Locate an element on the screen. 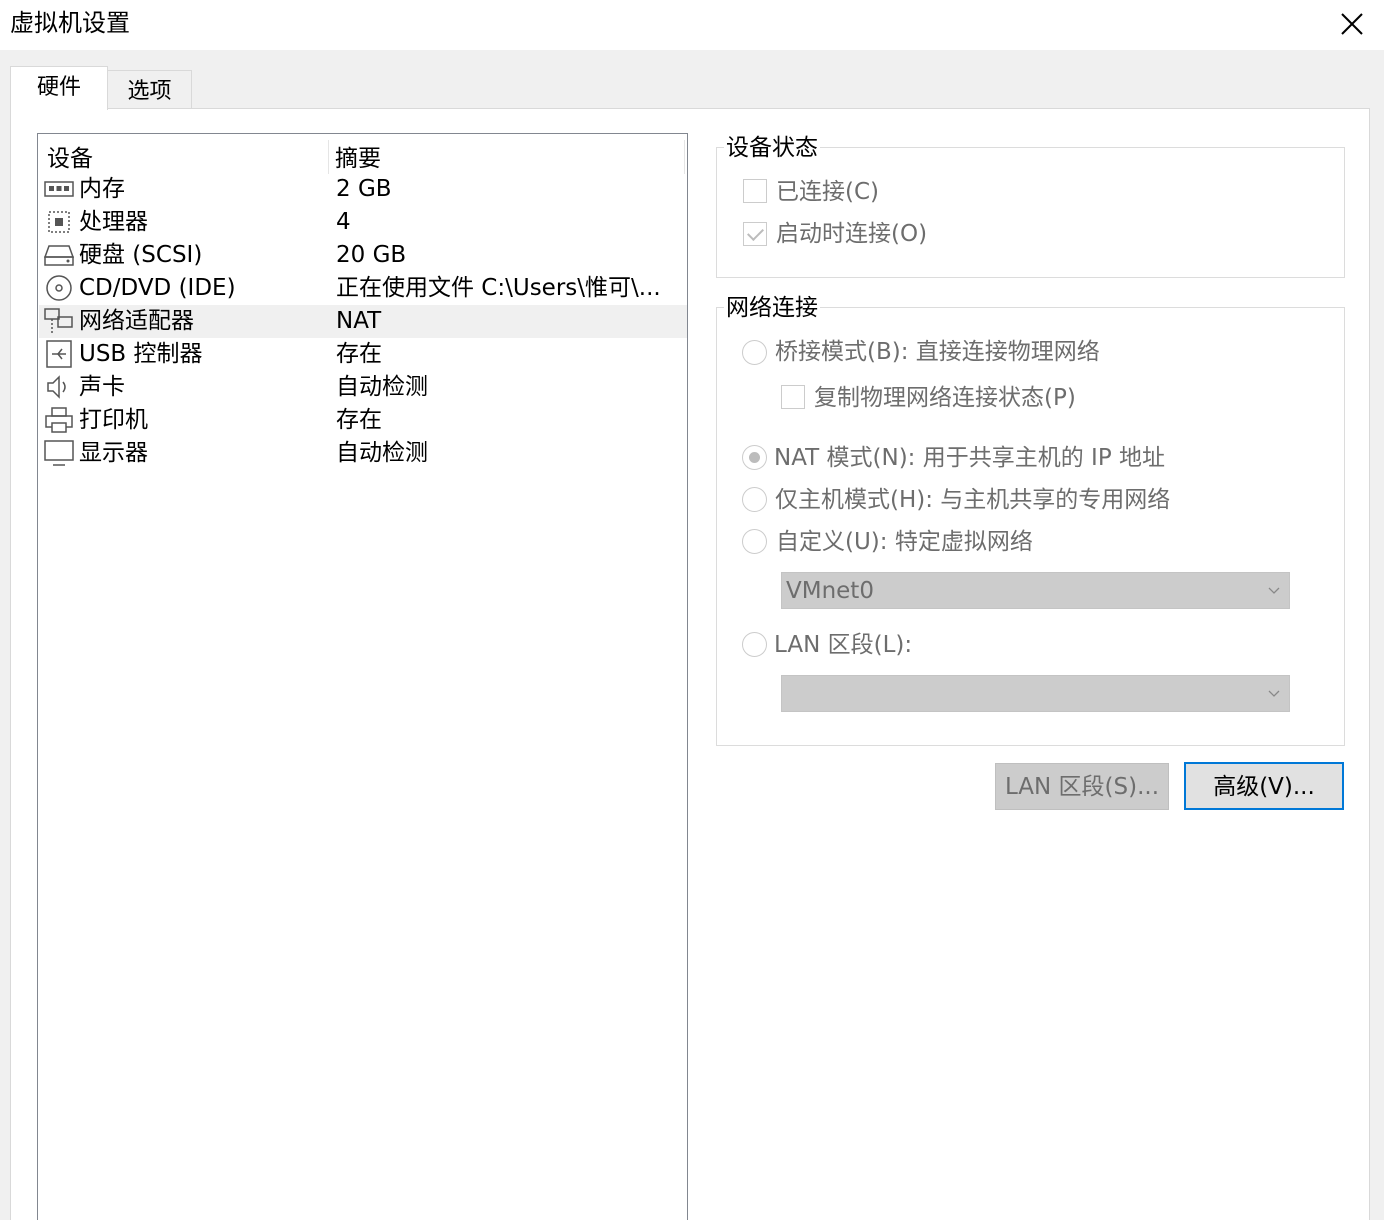  device-summary: 2 GB is located at coordinates (364, 189).